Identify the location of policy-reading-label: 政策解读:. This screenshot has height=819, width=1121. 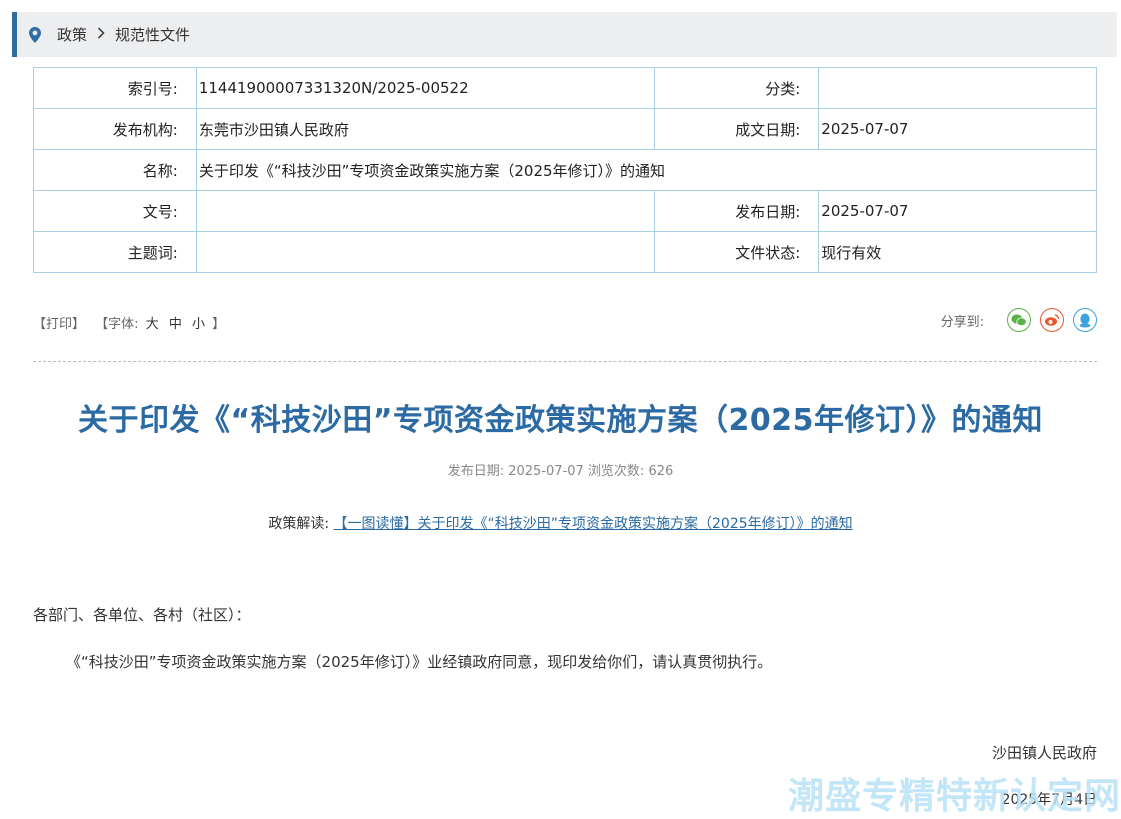
(299, 524).